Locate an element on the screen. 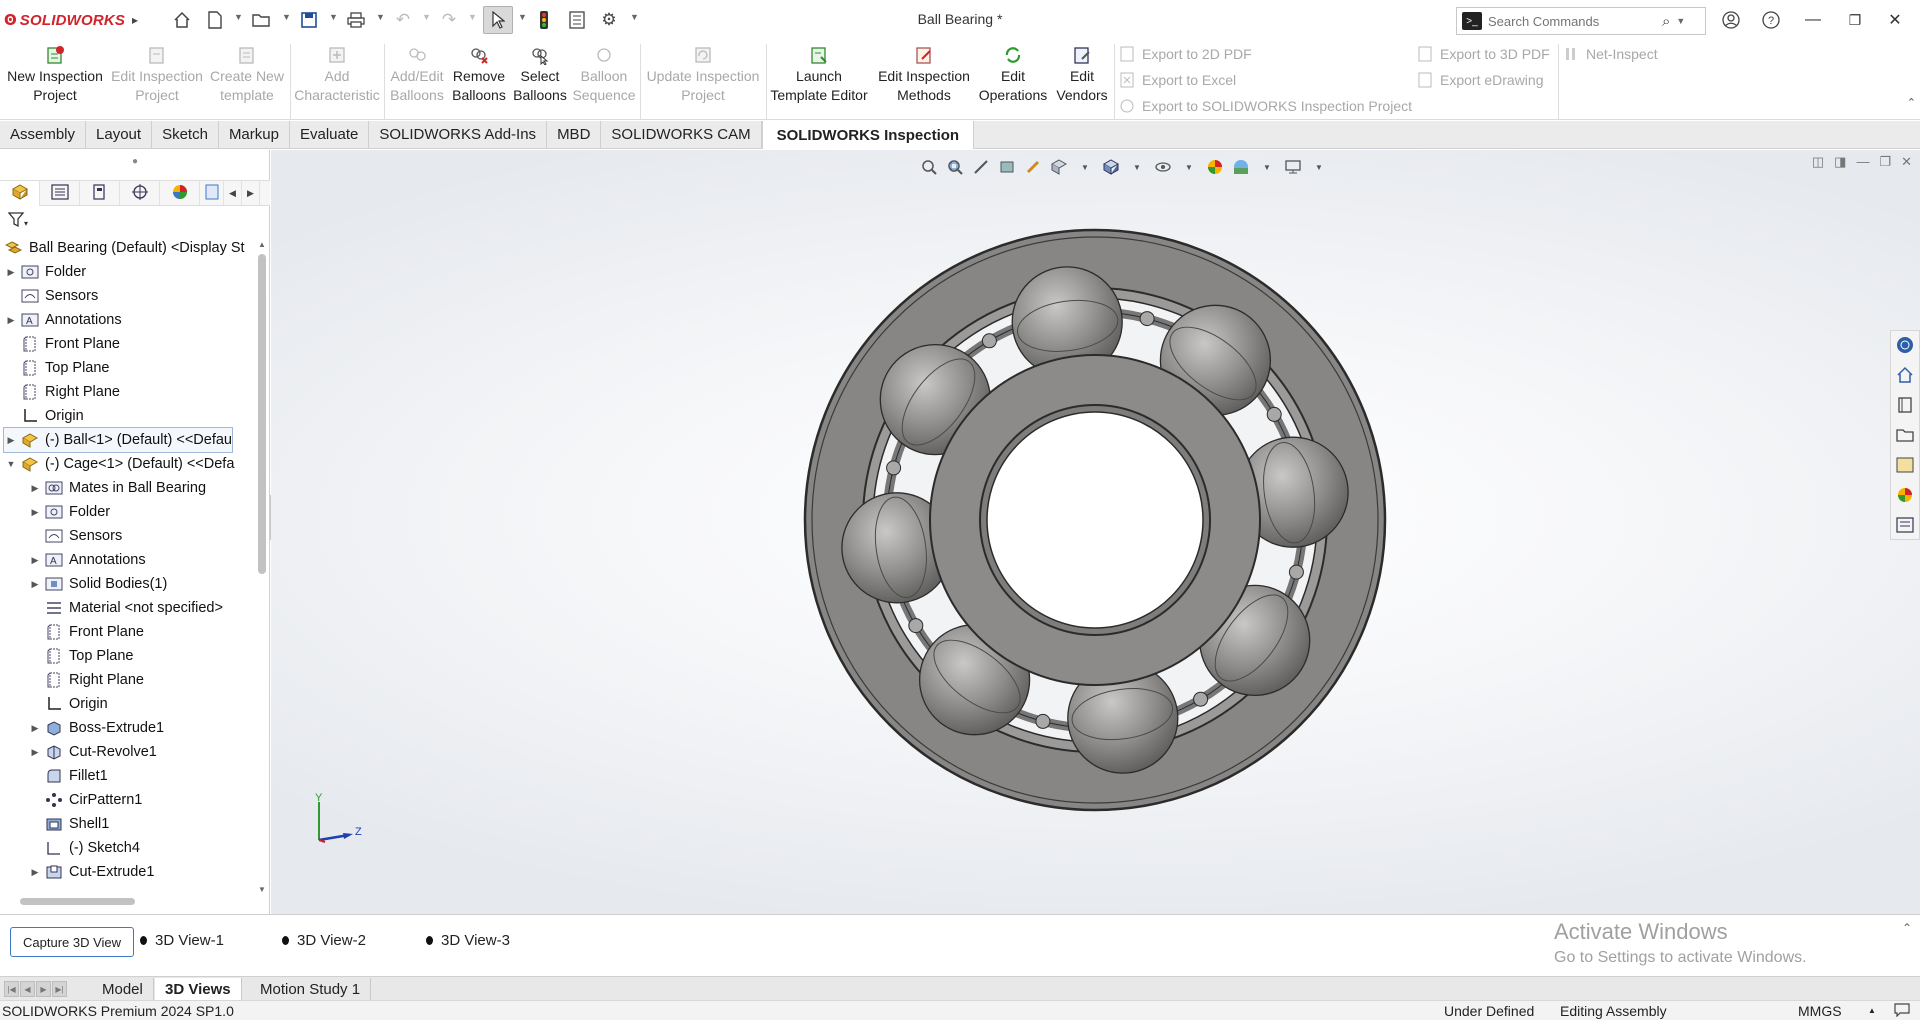  tree-item: ▶ Folder is located at coordinates (45, 272).